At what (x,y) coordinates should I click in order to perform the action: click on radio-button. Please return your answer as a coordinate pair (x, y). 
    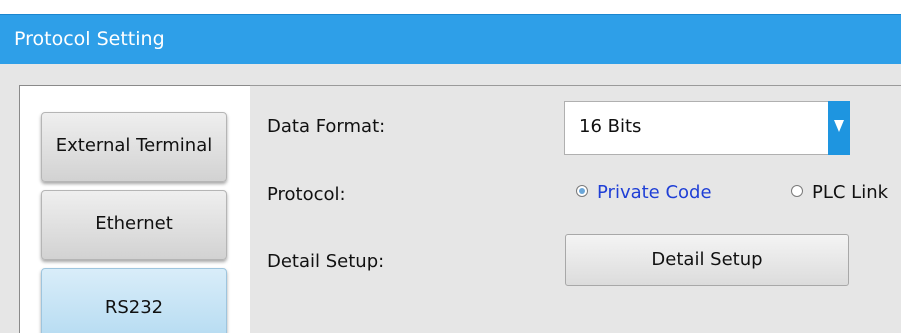
    Looking at the image, I should click on (797, 191).